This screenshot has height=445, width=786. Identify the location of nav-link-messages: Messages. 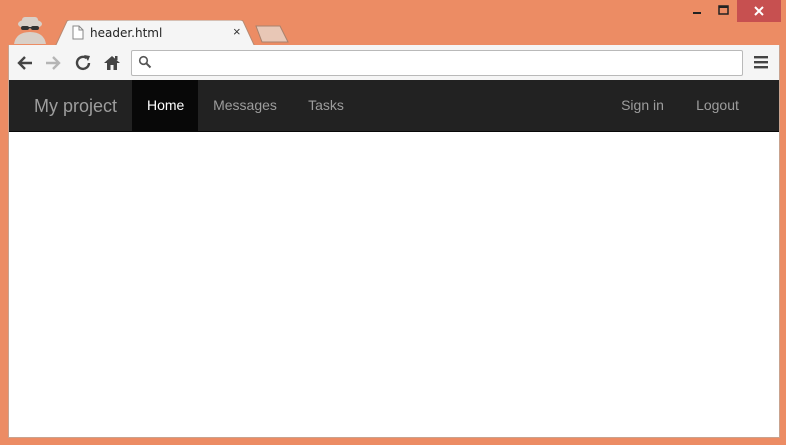
(245, 105).